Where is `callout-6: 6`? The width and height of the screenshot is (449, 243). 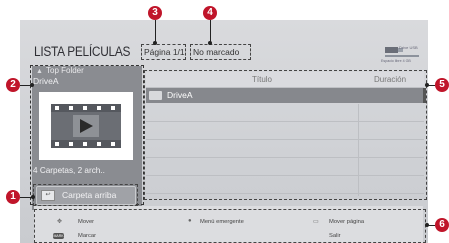 callout-6: 6 is located at coordinates (442, 225).